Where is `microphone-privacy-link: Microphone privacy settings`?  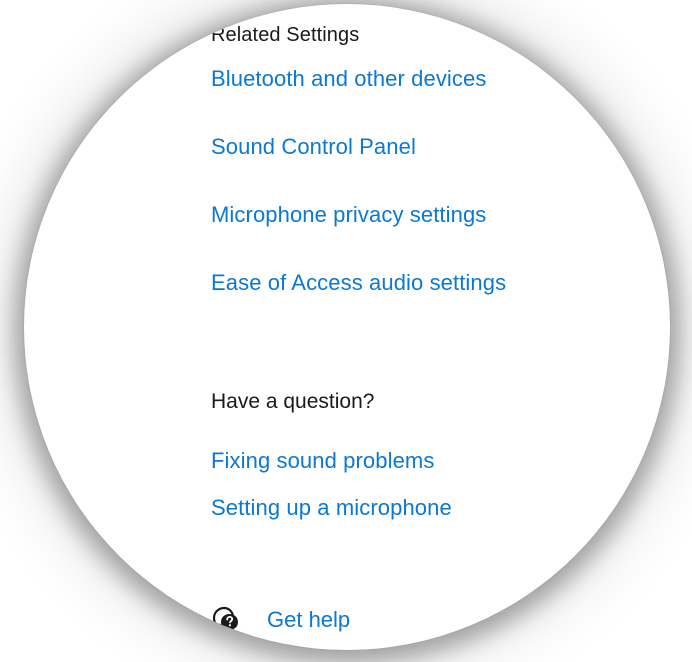
microphone-privacy-link: Microphone privacy settings is located at coordinates (348, 215).